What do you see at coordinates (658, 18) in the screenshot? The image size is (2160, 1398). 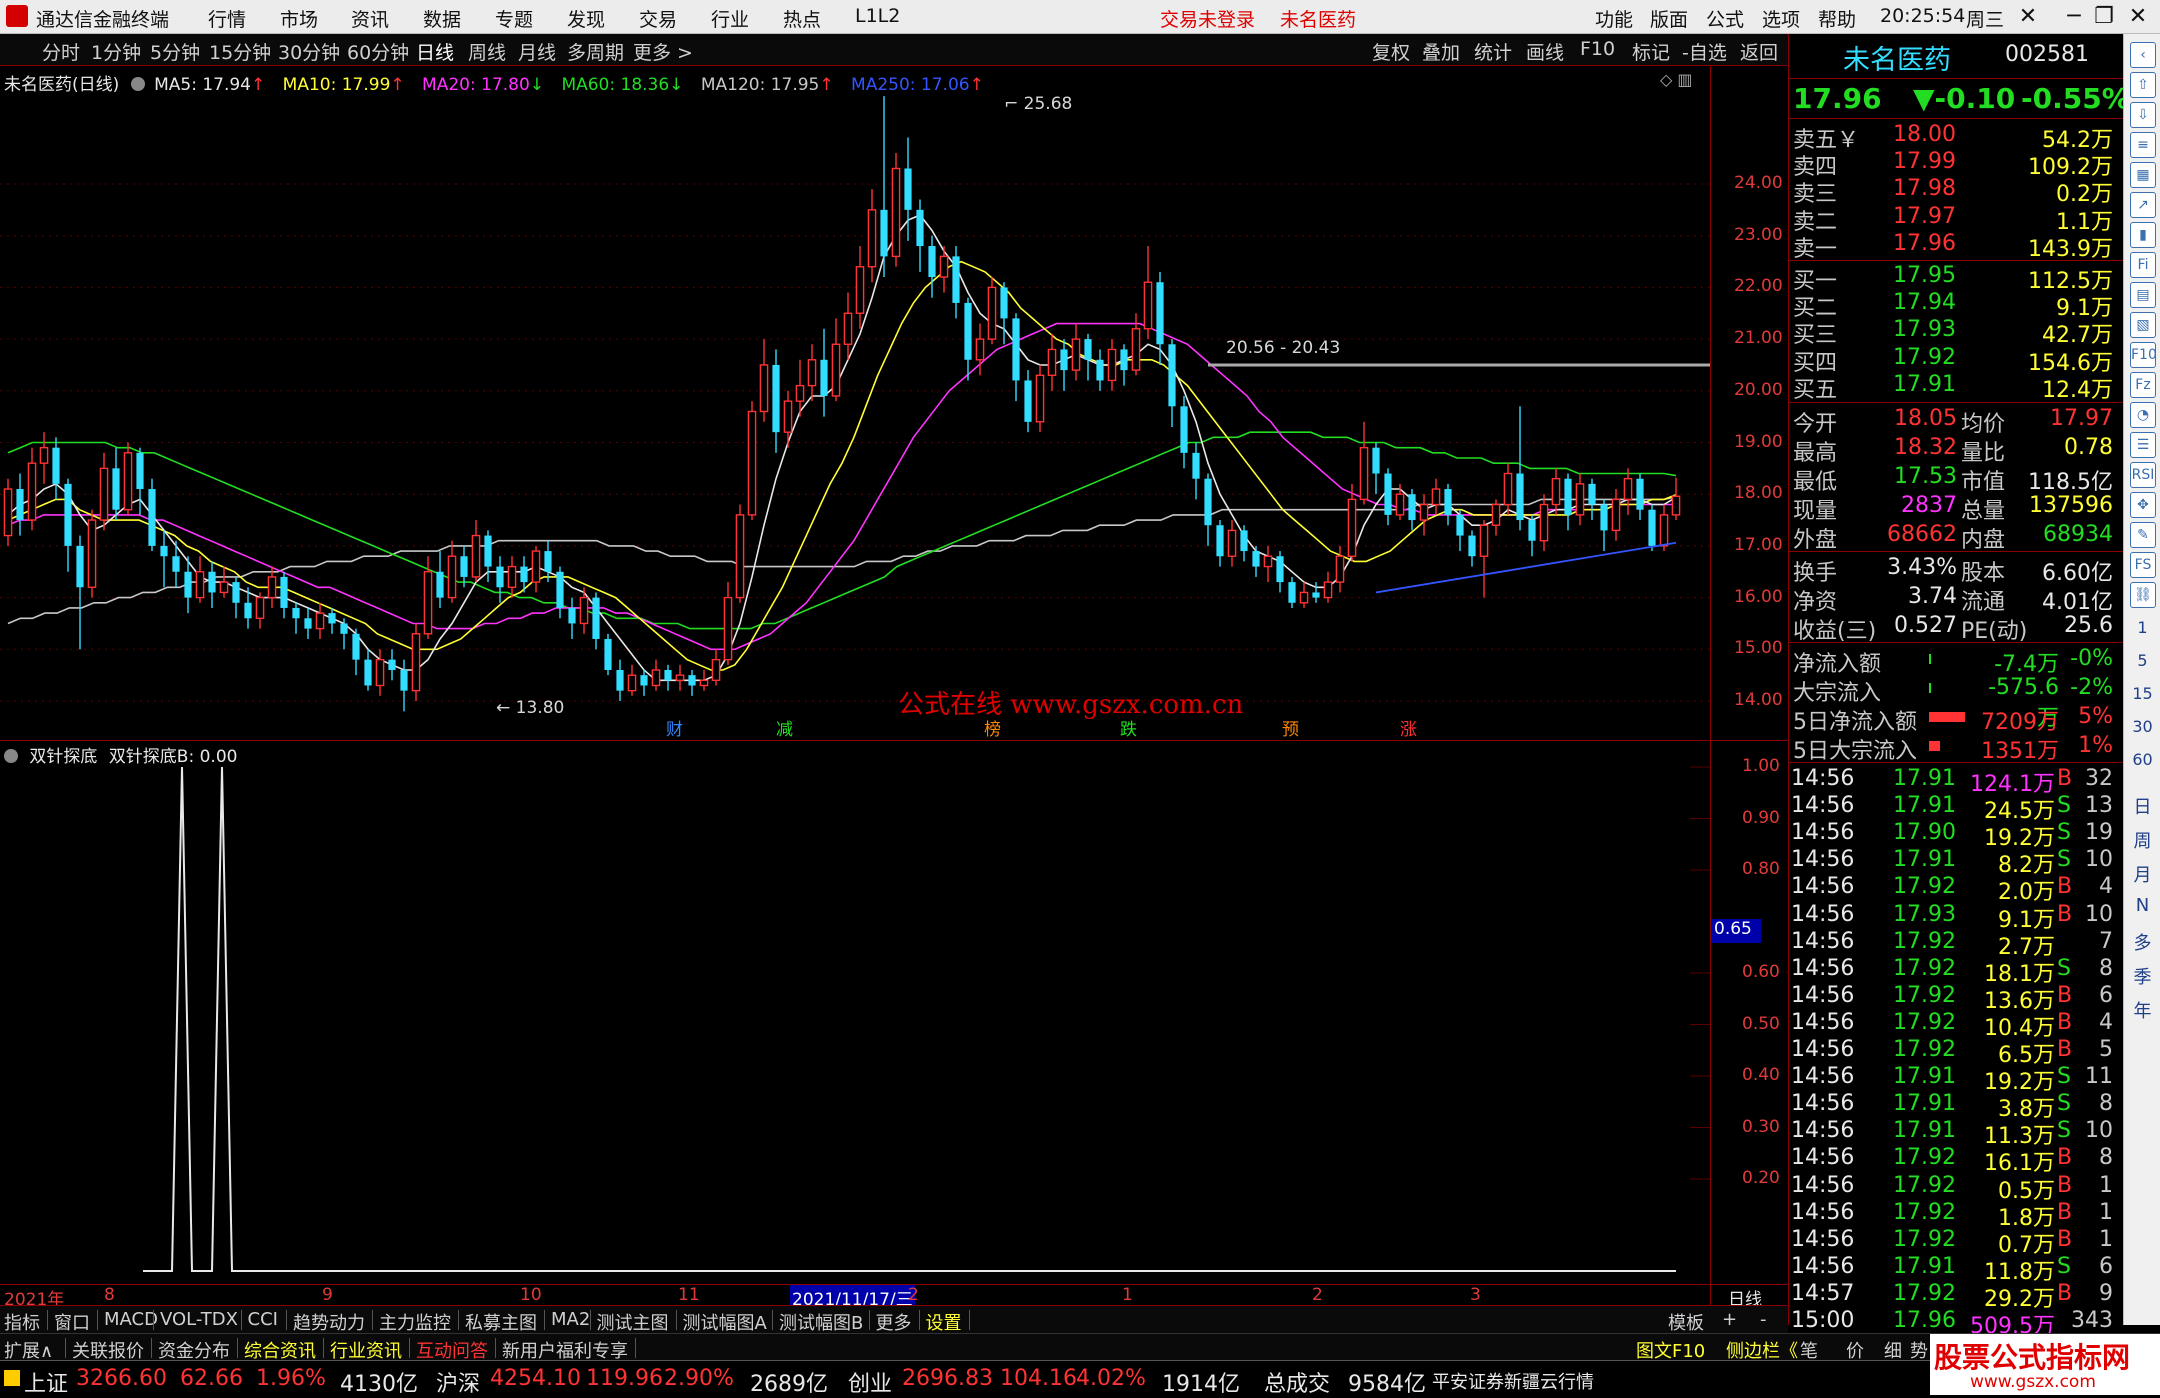 I see `menu-item-trade: 交易` at bounding box center [658, 18].